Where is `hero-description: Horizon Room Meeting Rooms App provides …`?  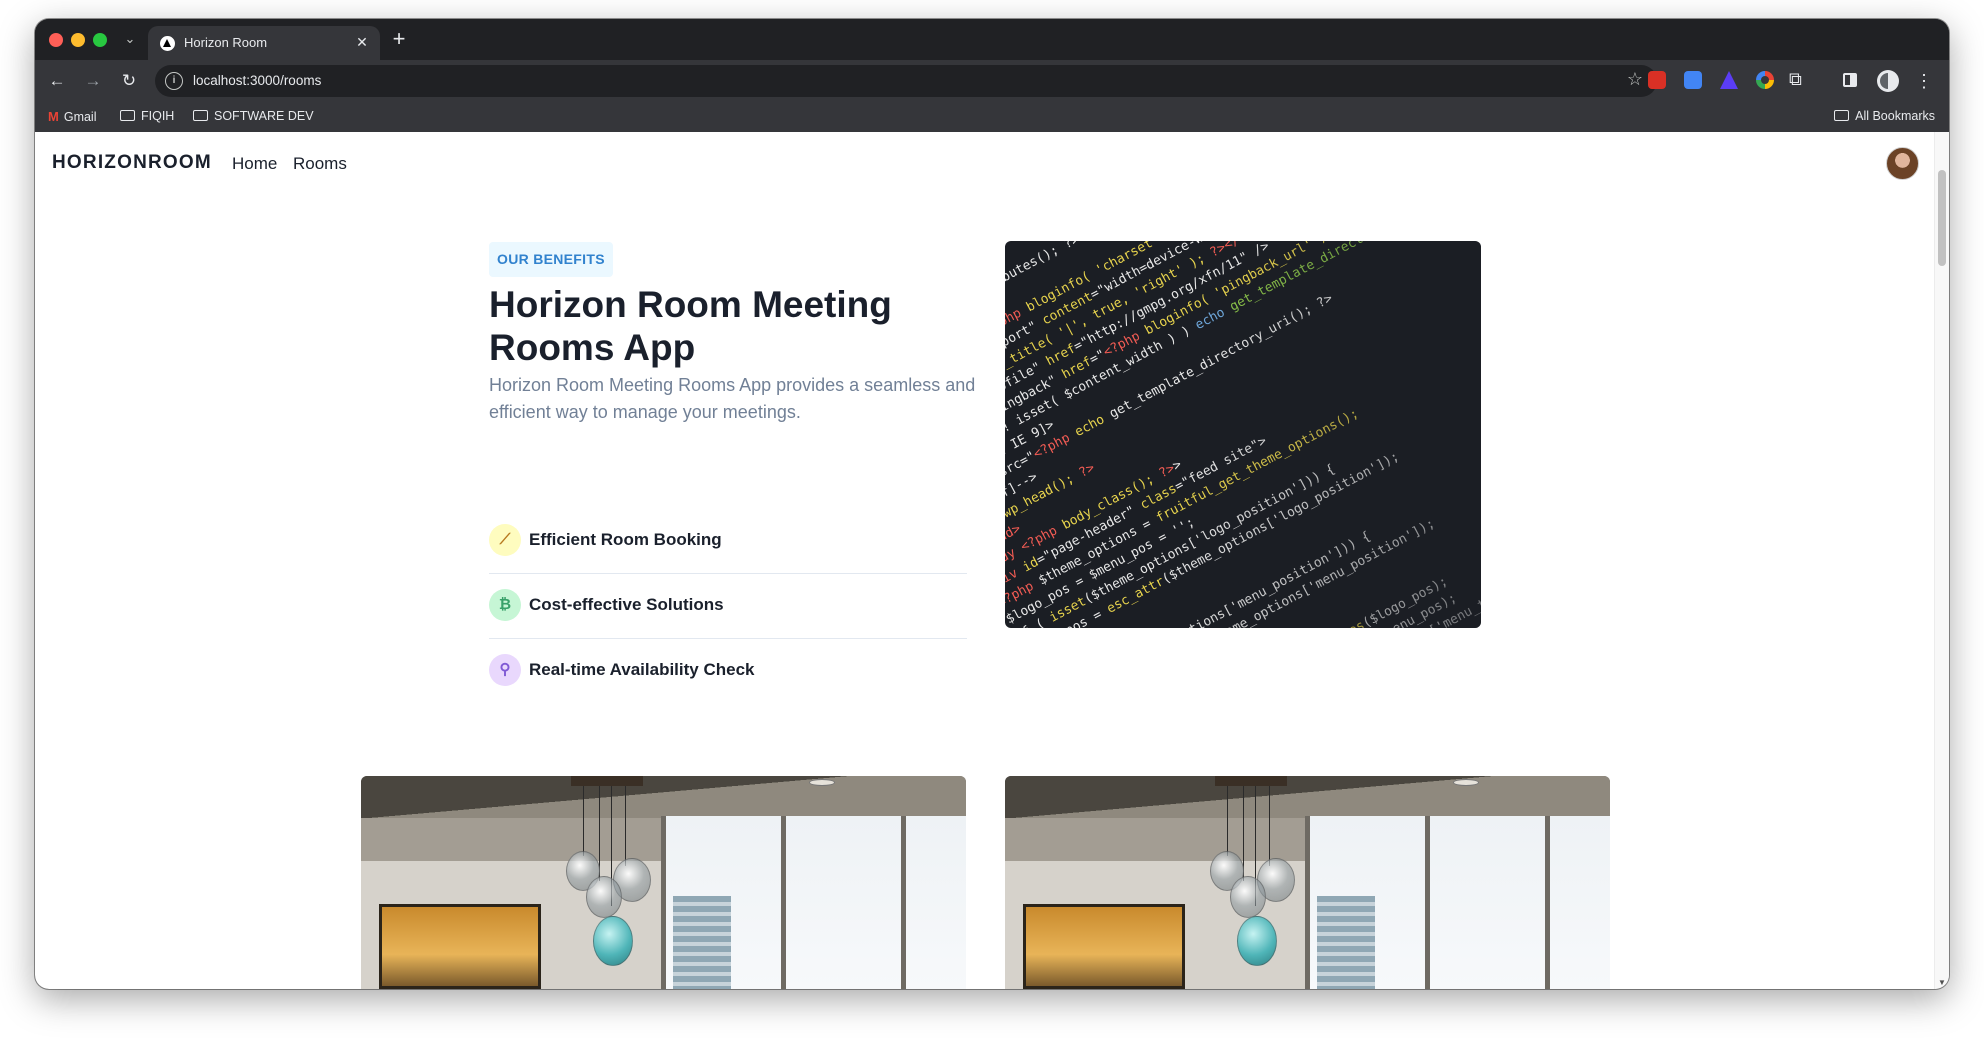
hero-description: Horizon Room Meeting Rooms App provides … is located at coordinates (732, 398).